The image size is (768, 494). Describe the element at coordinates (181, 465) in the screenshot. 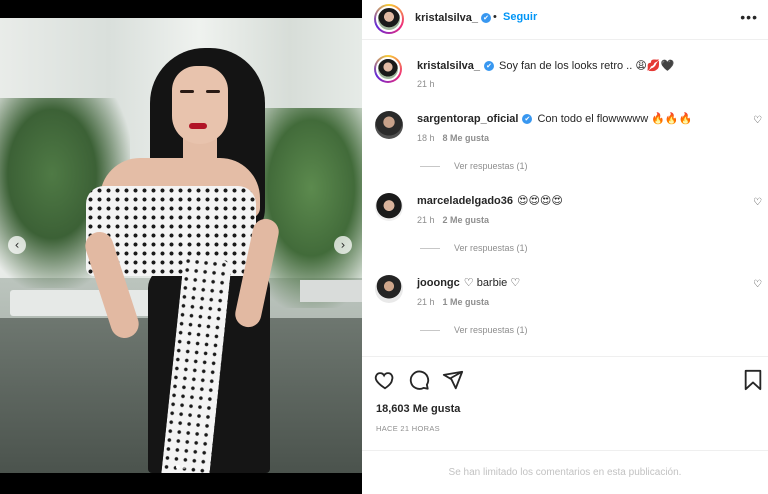

I see `carousel-dots` at that location.